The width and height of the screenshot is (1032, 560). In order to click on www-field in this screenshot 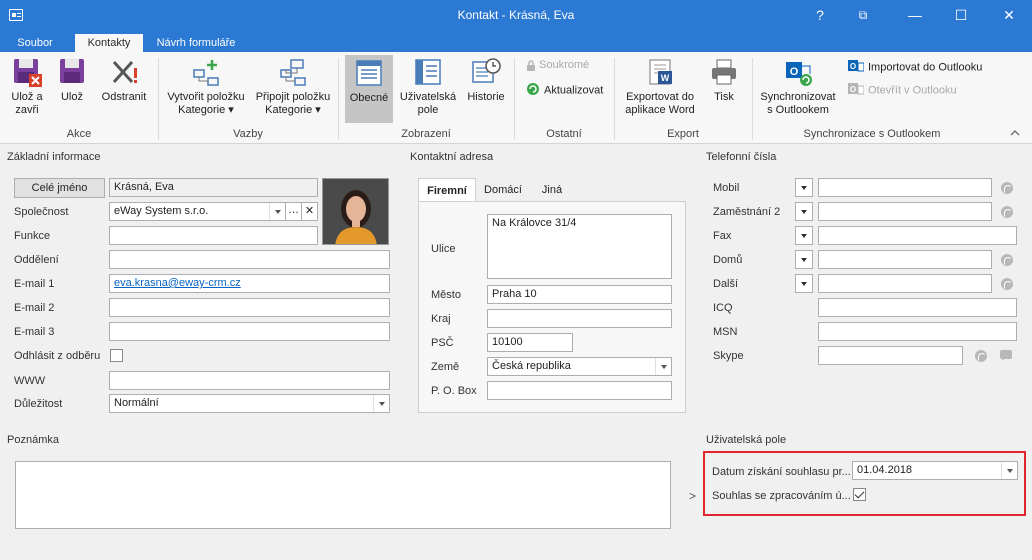, I will do `click(249, 380)`.